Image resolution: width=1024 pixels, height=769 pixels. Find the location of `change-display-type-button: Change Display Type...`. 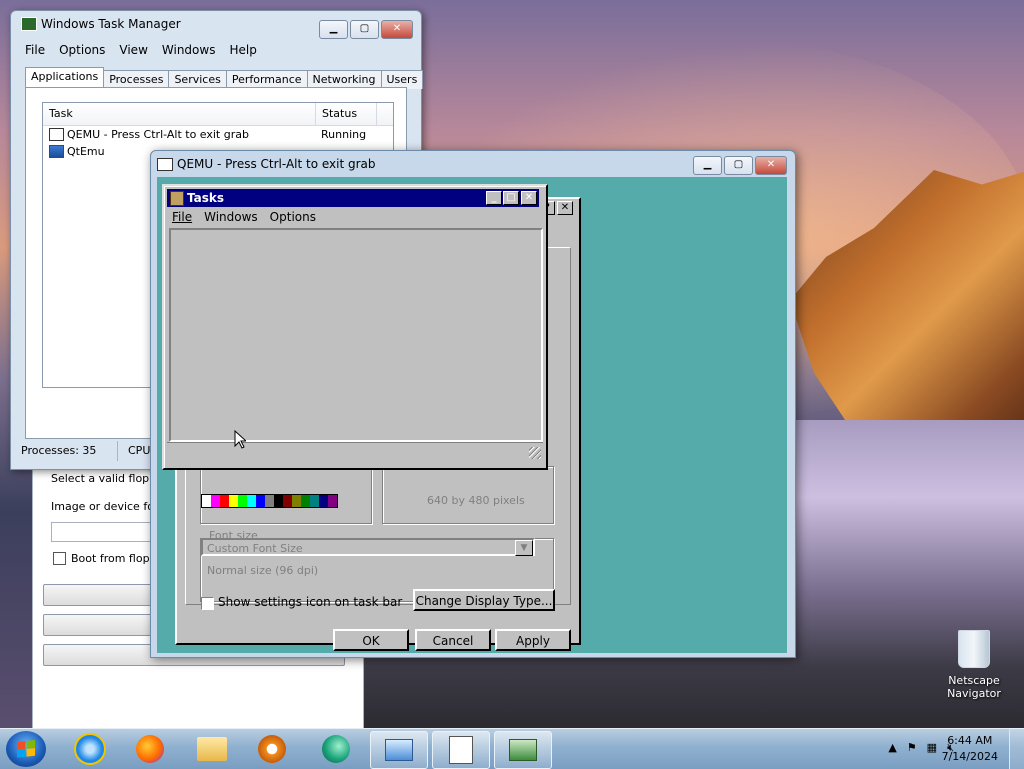

change-display-type-button: Change Display Type... is located at coordinates (484, 600).